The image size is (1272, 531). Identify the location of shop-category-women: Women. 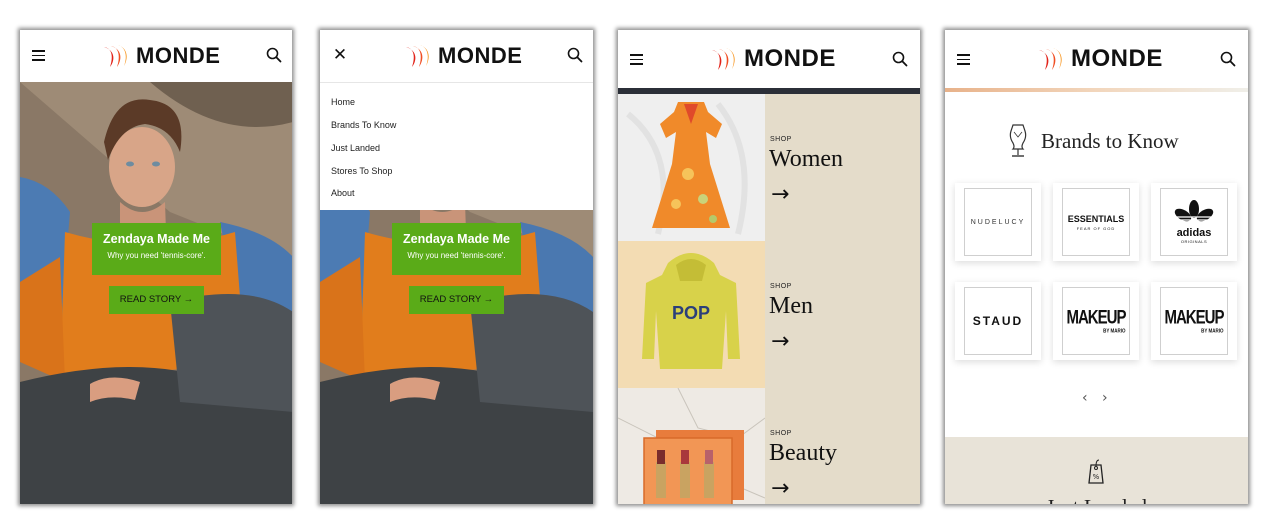
(806, 159).